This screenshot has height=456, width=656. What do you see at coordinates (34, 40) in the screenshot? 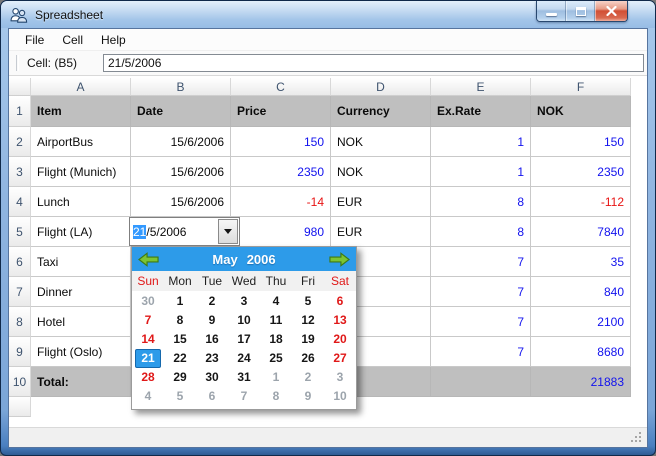
I see `menu-file: File` at bounding box center [34, 40].